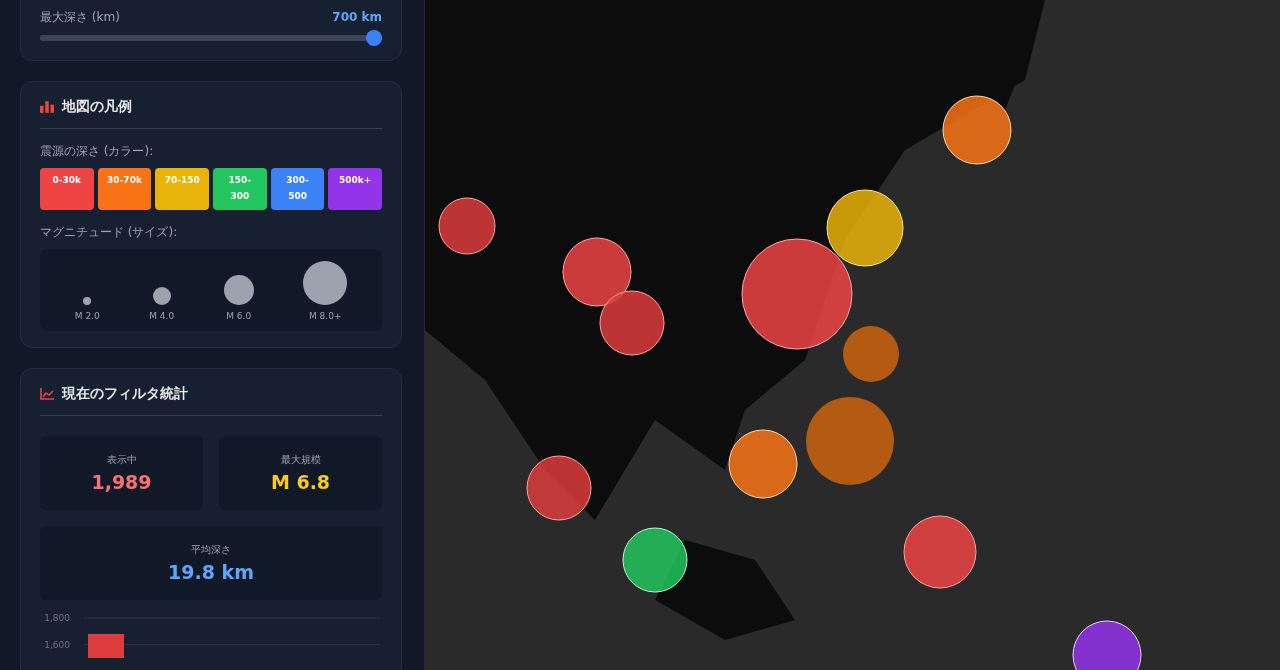 The image size is (1280, 670). Describe the element at coordinates (121, 460) in the screenshot. I see `stat-label: 表示中` at that location.